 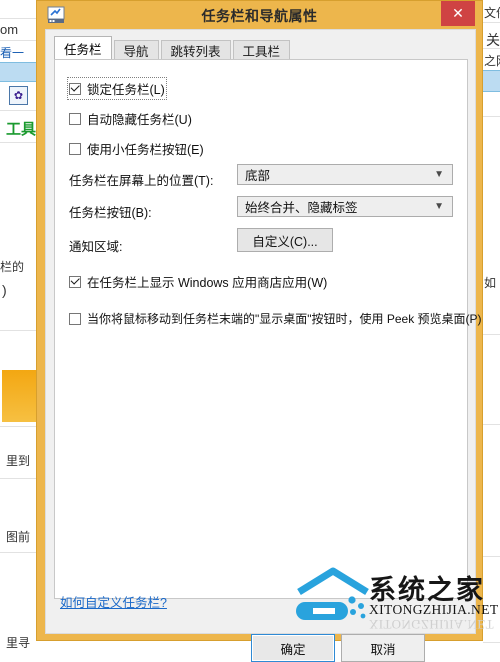 I want to click on combobox-value: 始终合并、隐藏标签, so click(x=301, y=208).